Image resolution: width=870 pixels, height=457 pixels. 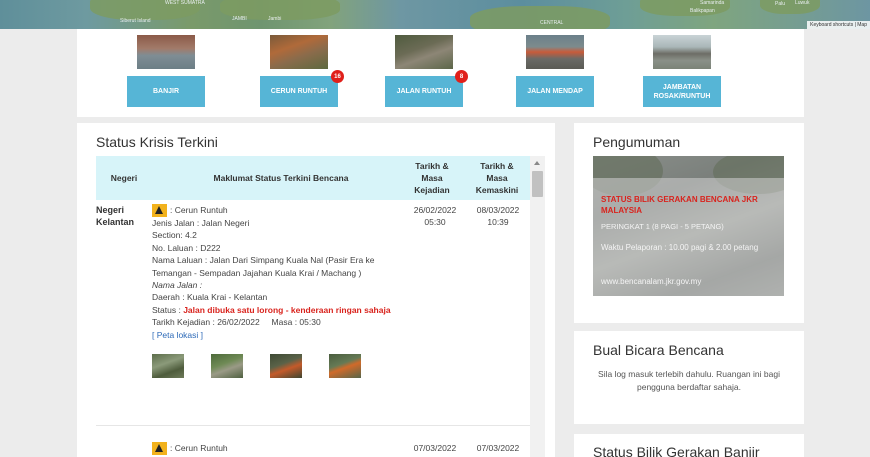 What do you see at coordinates (802, 3) in the screenshot?
I see `map-label: Luwuk` at bounding box center [802, 3].